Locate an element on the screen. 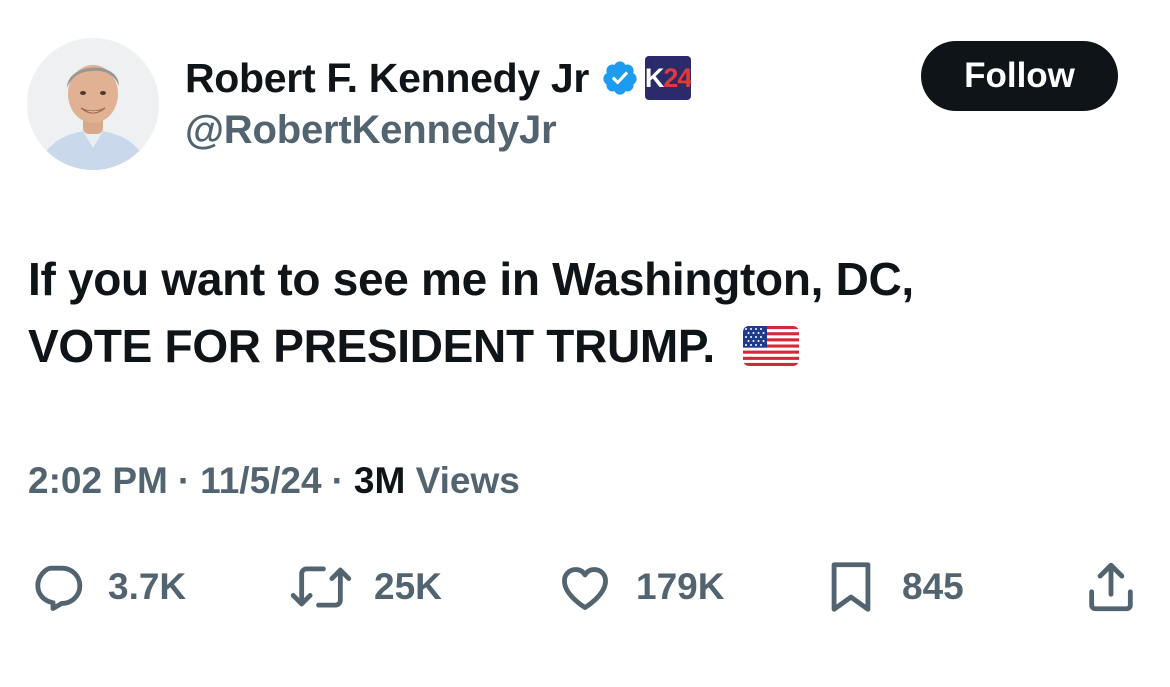 This screenshot has height=687, width=1170. us-flag-emoji-icon is located at coordinates (770, 346).